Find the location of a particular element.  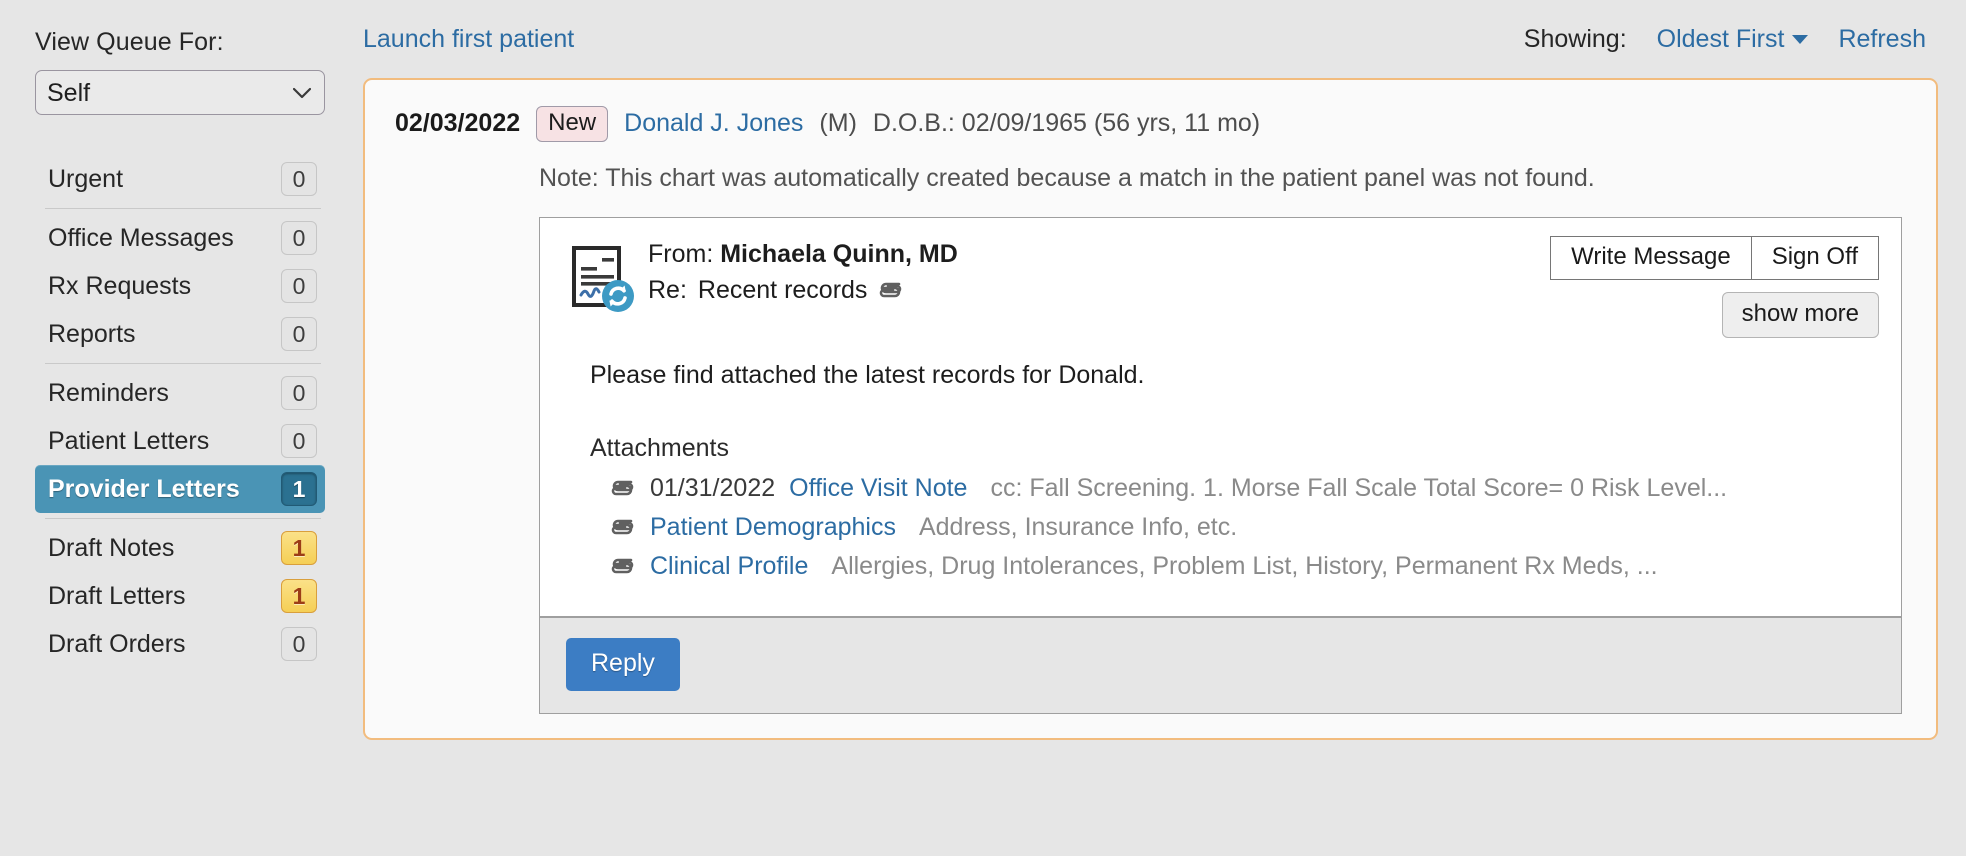

sidebar-item-patient-letters: Patient Letters 0 is located at coordinates (180, 441).